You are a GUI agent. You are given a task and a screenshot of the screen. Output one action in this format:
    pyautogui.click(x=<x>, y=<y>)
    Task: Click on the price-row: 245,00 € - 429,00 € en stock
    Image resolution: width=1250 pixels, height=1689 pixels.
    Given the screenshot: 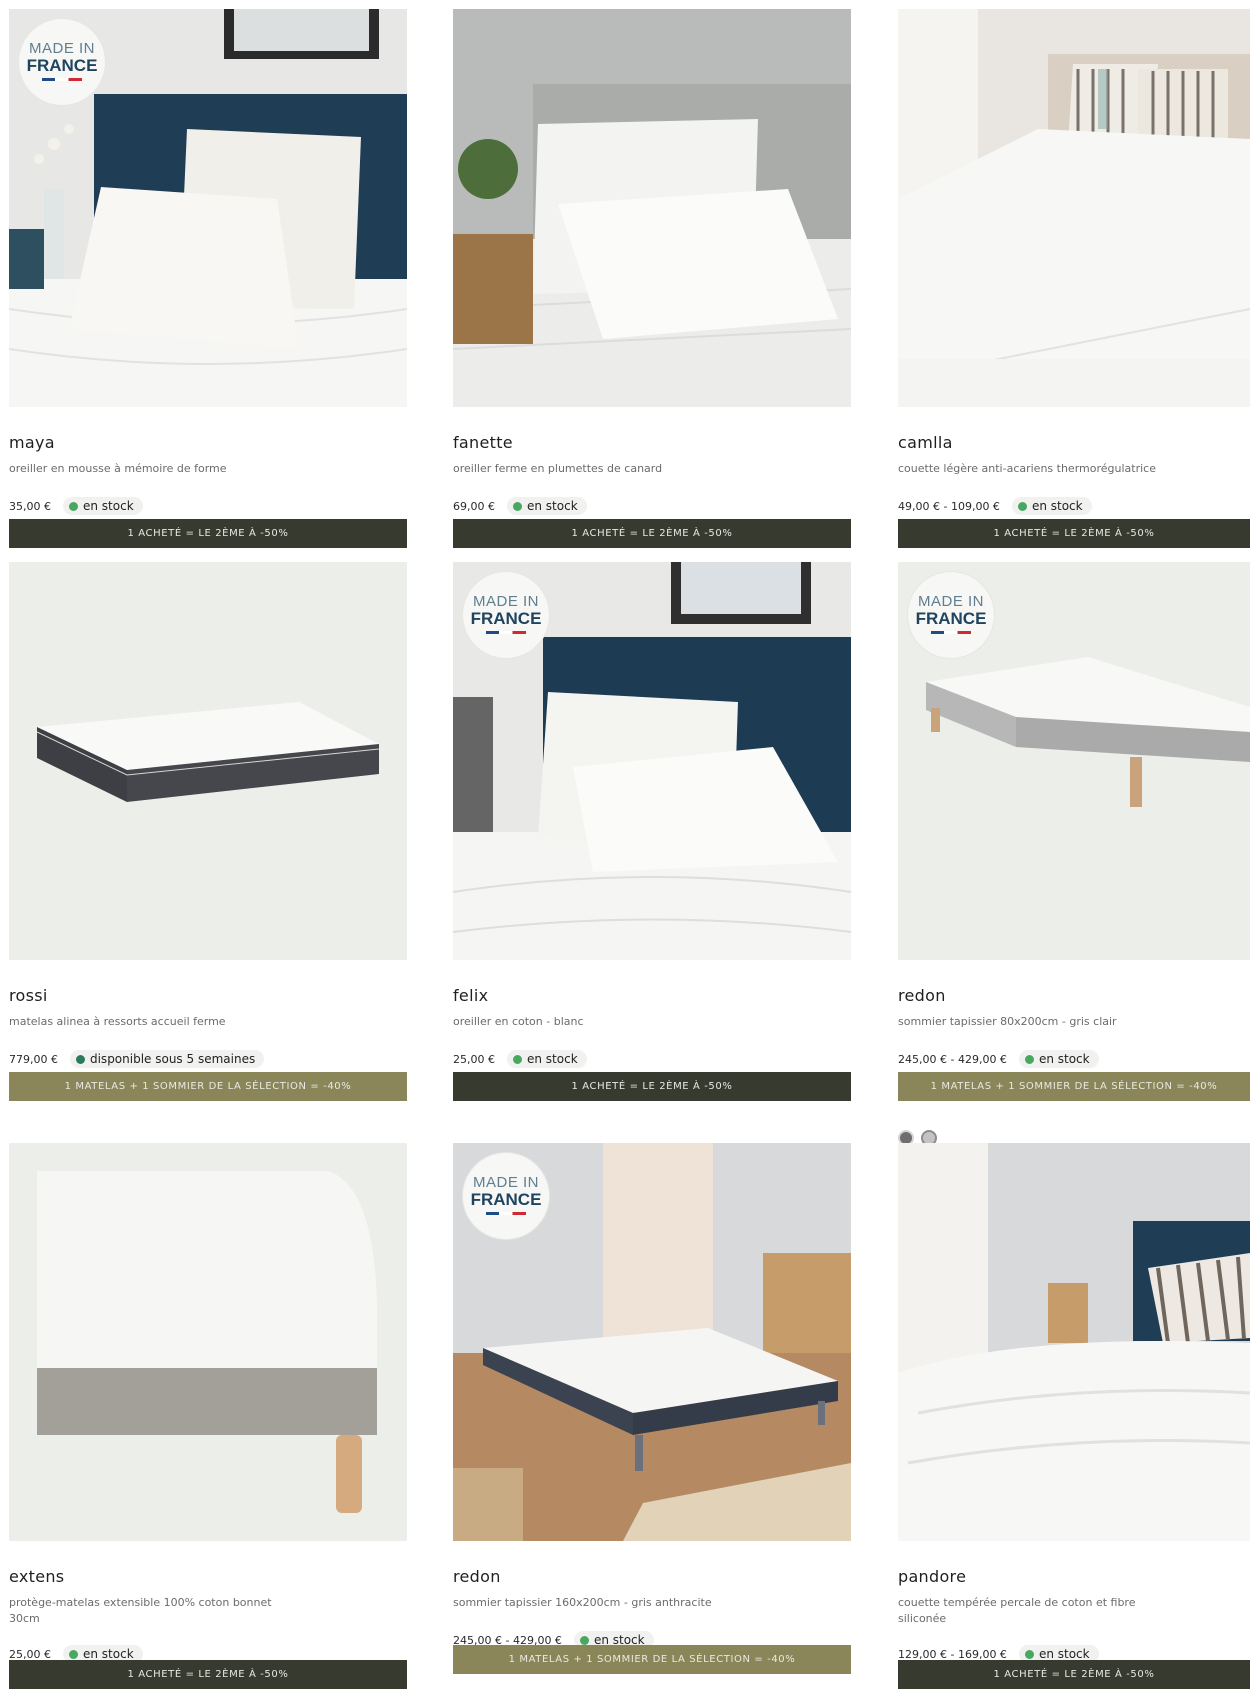 What is the action you would take?
    pyautogui.click(x=998, y=1059)
    